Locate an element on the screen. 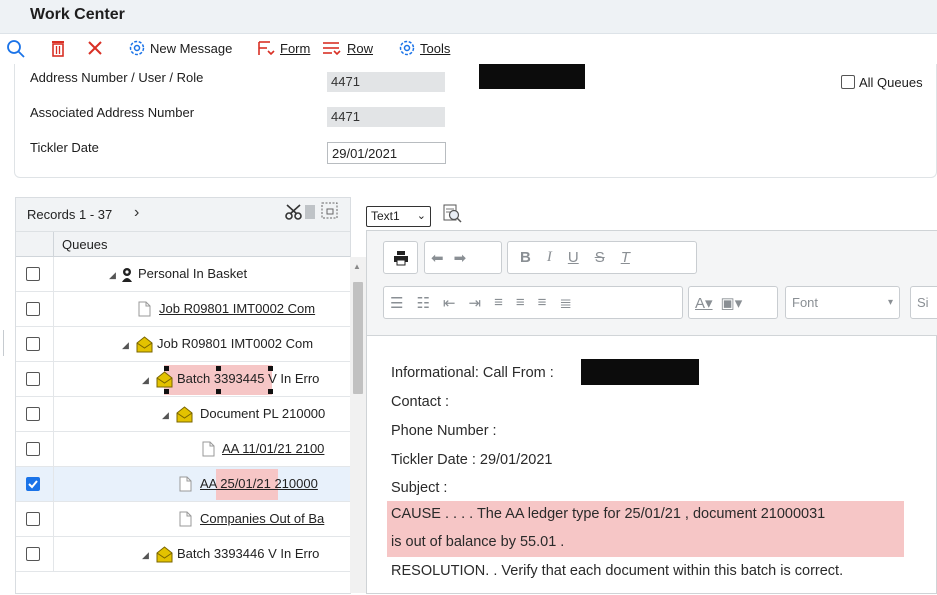 The width and height of the screenshot is (937, 595). print-icon is located at coordinates (401, 258).